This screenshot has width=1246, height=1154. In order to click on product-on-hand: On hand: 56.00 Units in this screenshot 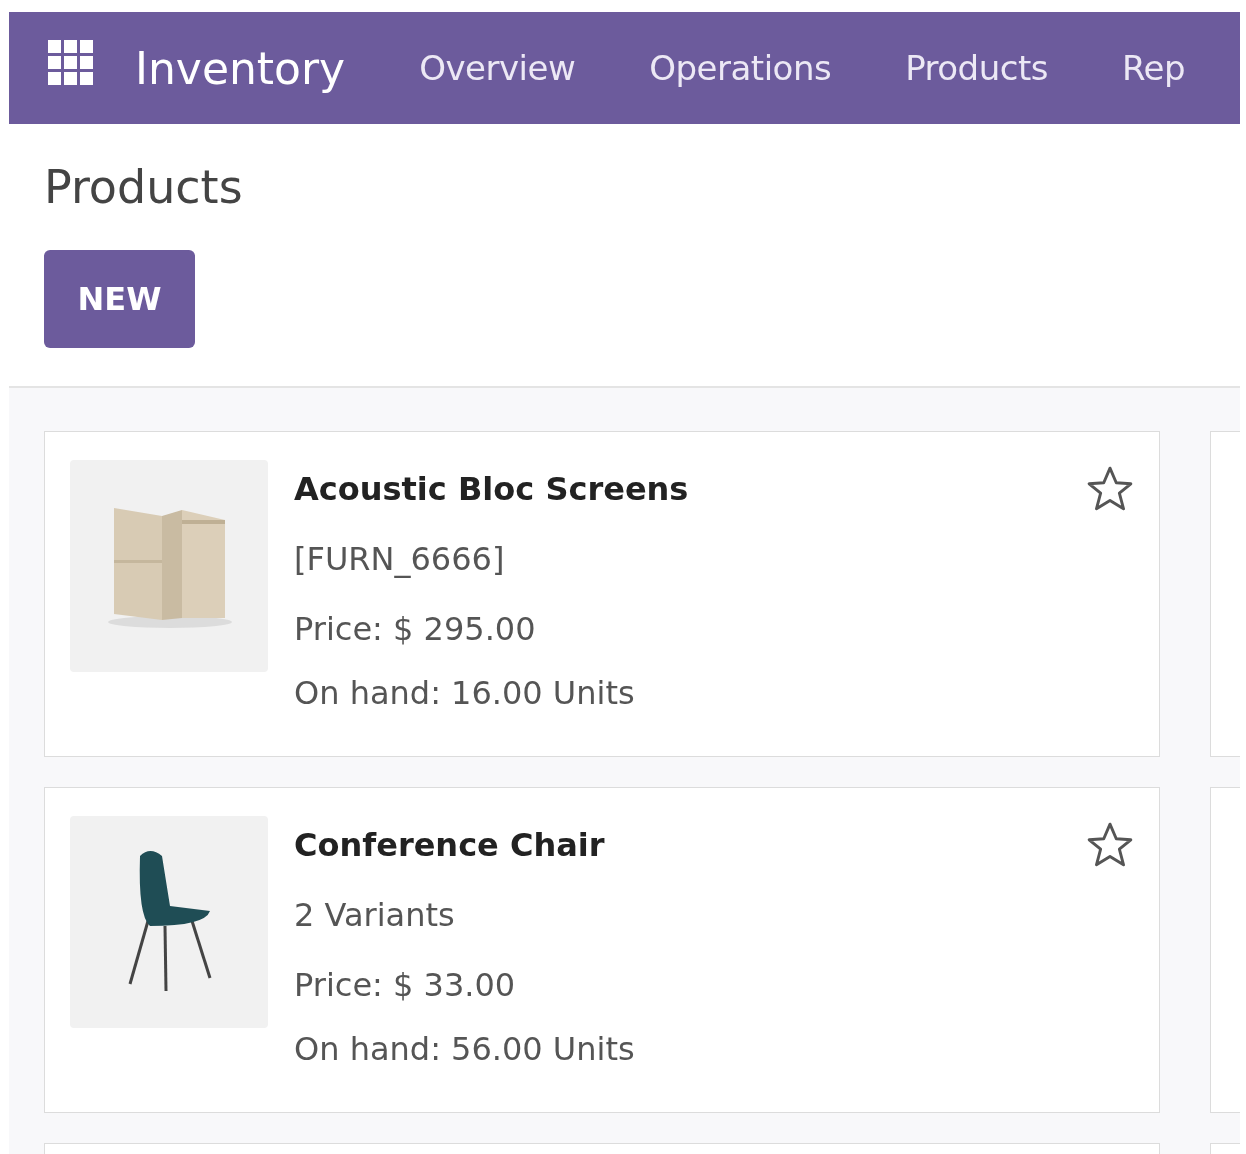, I will do `click(465, 1049)`.